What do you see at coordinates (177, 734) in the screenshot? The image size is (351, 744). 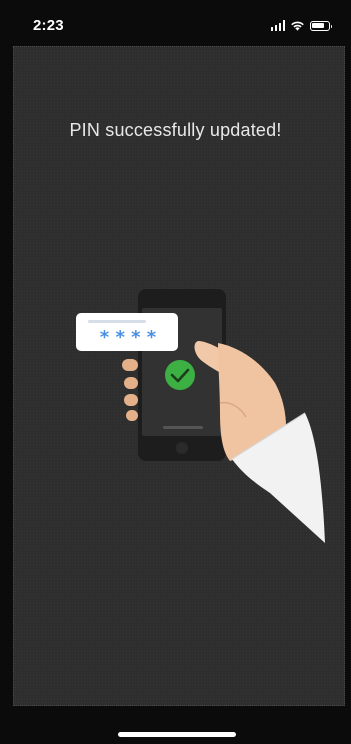 I see `home-indicator` at bounding box center [177, 734].